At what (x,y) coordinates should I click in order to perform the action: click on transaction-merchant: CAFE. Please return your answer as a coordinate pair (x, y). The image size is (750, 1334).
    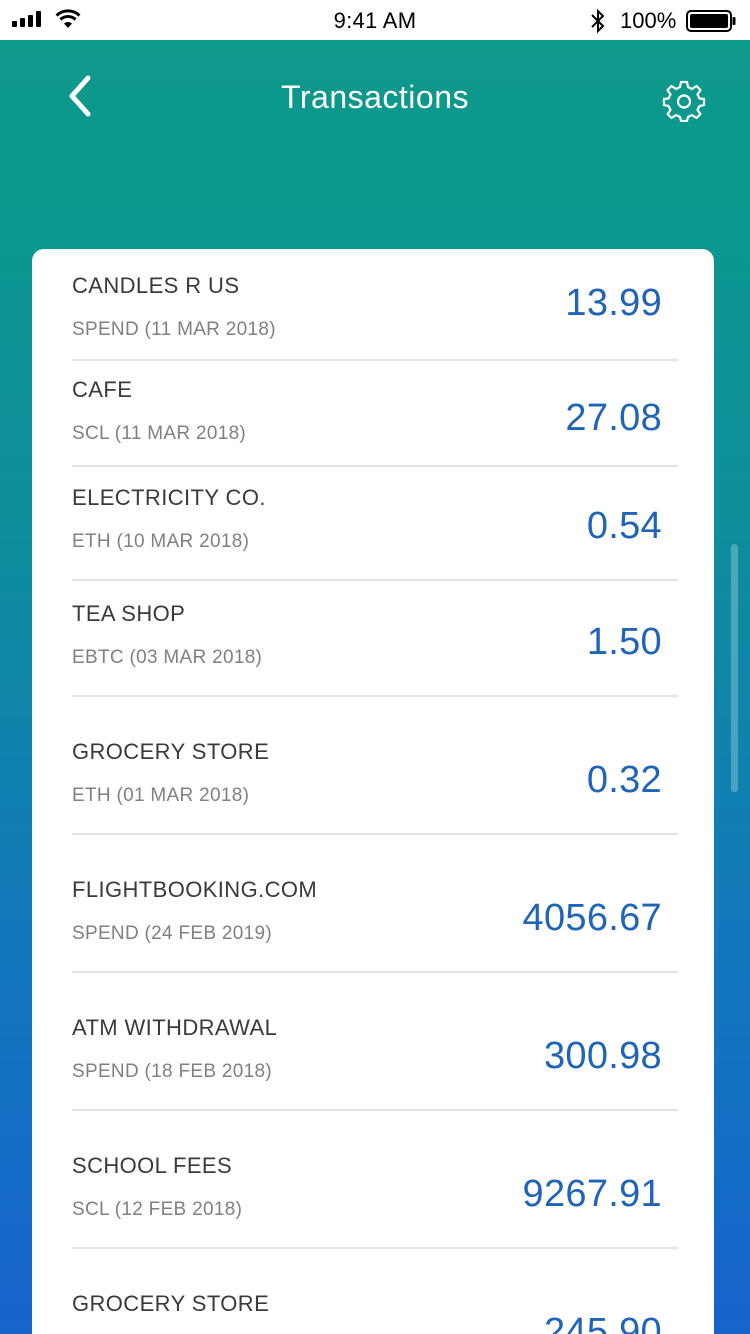
    Looking at the image, I should click on (102, 389).